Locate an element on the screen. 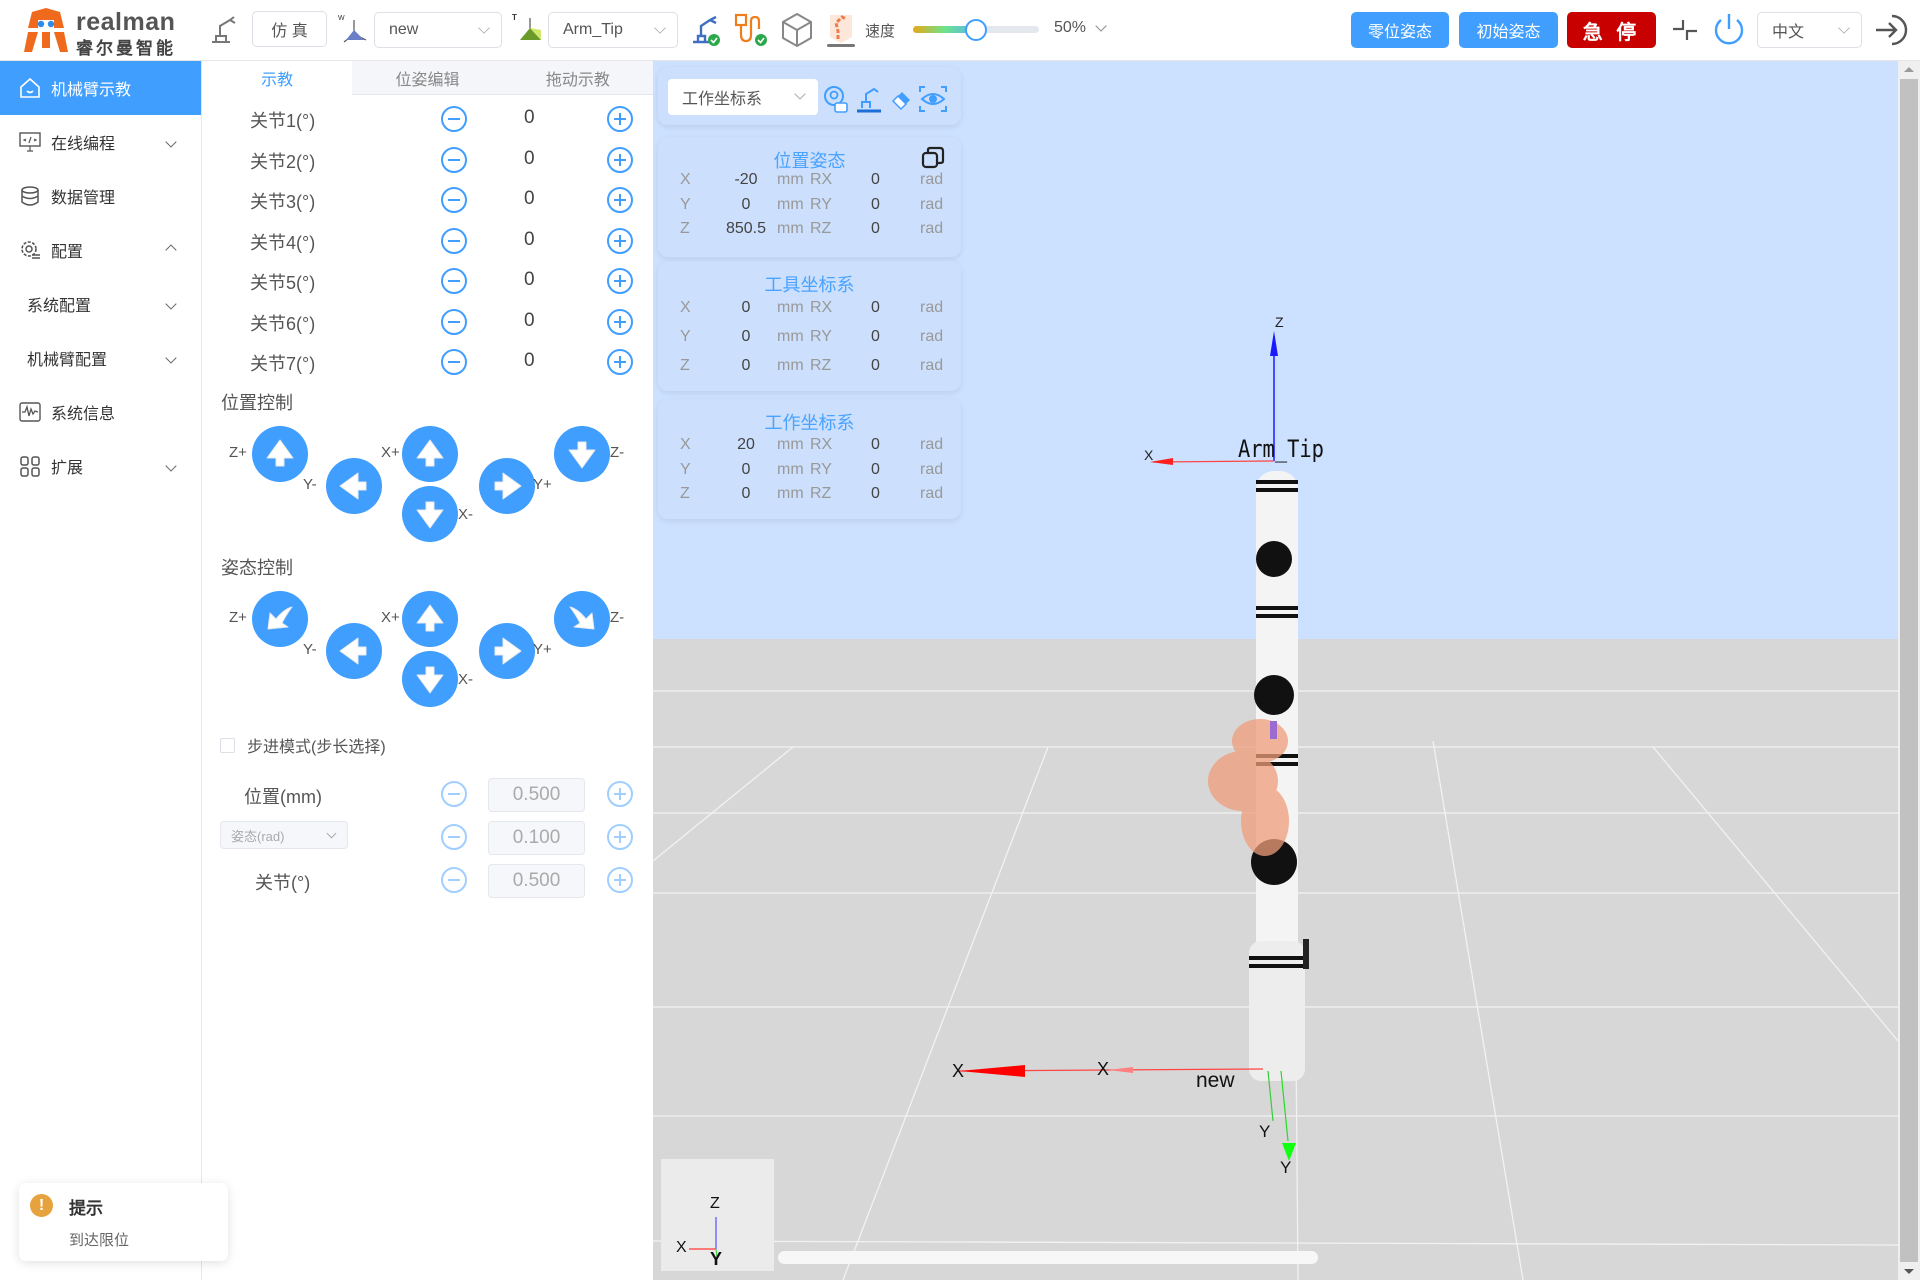 The width and height of the screenshot is (1920, 1280). vertical-scrollbar is located at coordinates (1909, 670).